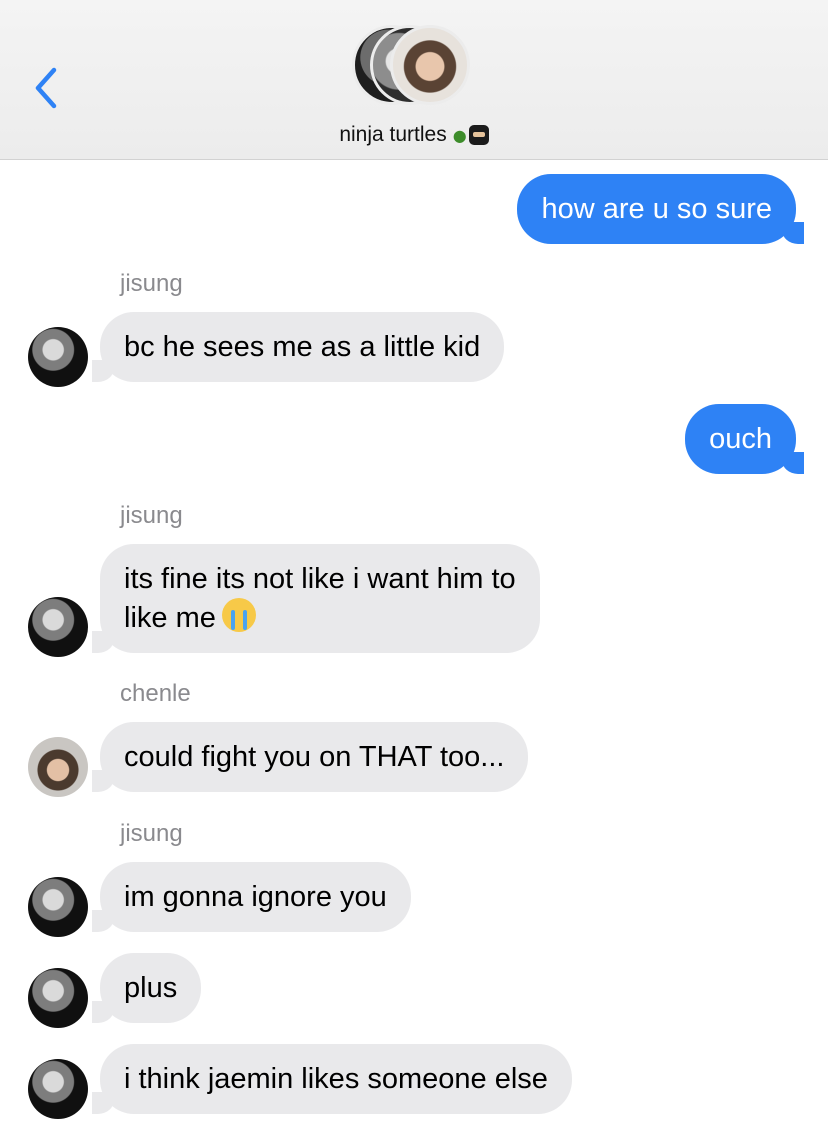  What do you see at coordinates (740, 439) in the screenshot?
I see `message-text: ouch` at bounding box center [740, 439].